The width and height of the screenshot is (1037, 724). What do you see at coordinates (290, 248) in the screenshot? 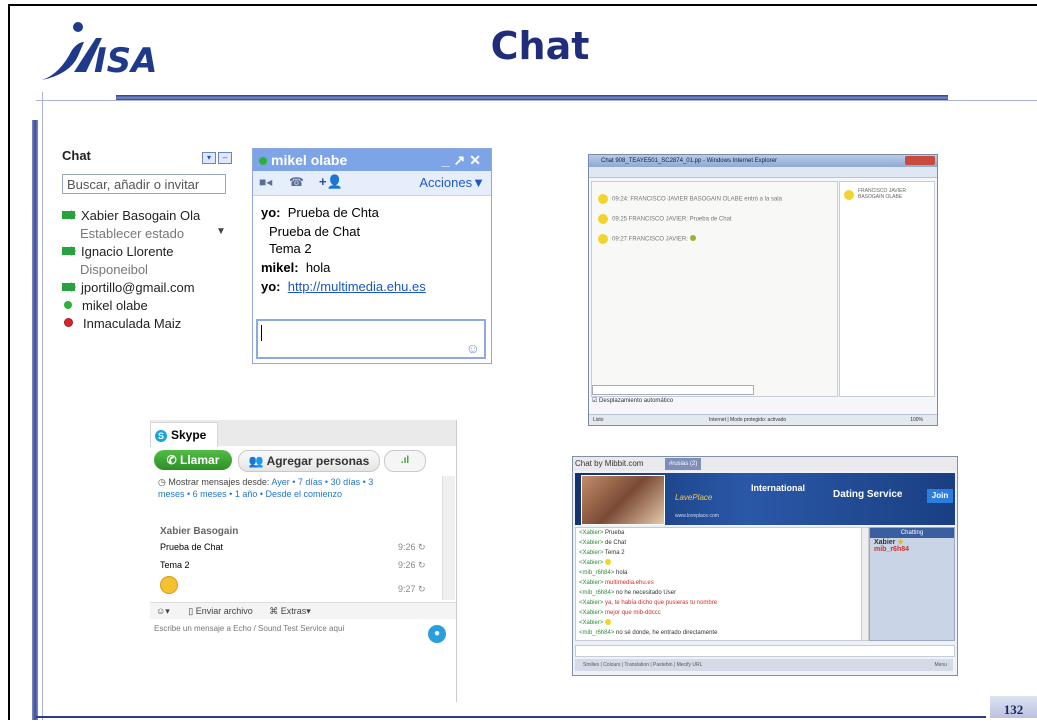
I see `chat-message: Tema 2` at bounding box center [290, 248].